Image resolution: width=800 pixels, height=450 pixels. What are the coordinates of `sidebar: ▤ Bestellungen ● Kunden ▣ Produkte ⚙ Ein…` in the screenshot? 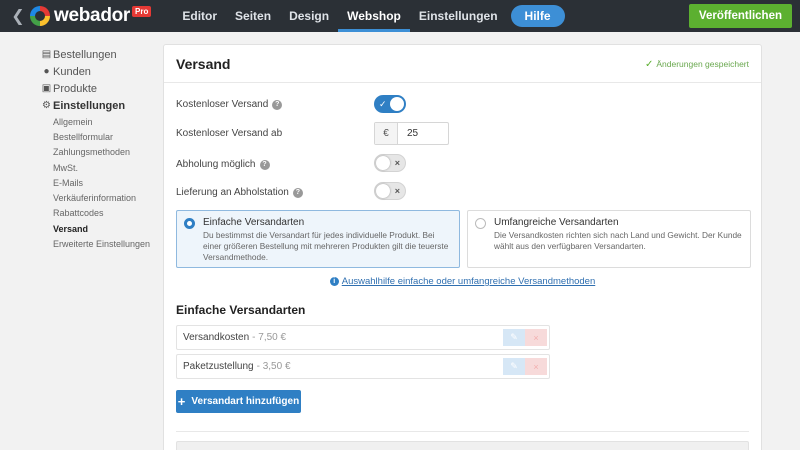 It's located at (100, 149).